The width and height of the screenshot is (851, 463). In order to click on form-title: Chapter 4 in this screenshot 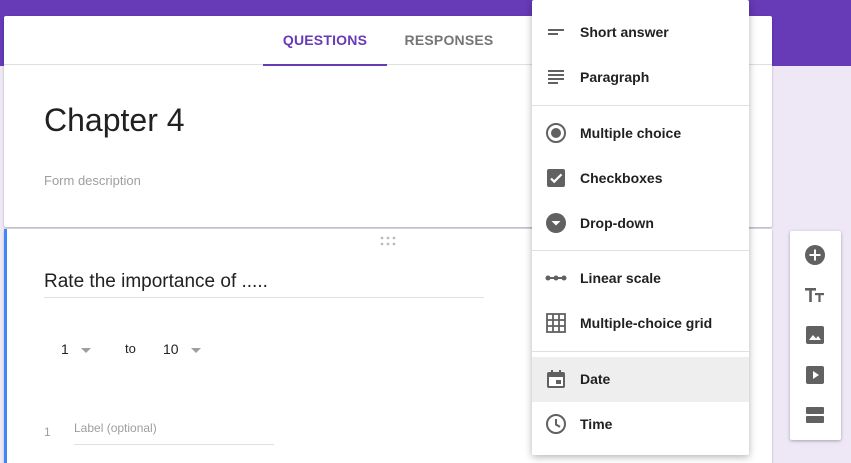, I will do `click(114, 120)`.